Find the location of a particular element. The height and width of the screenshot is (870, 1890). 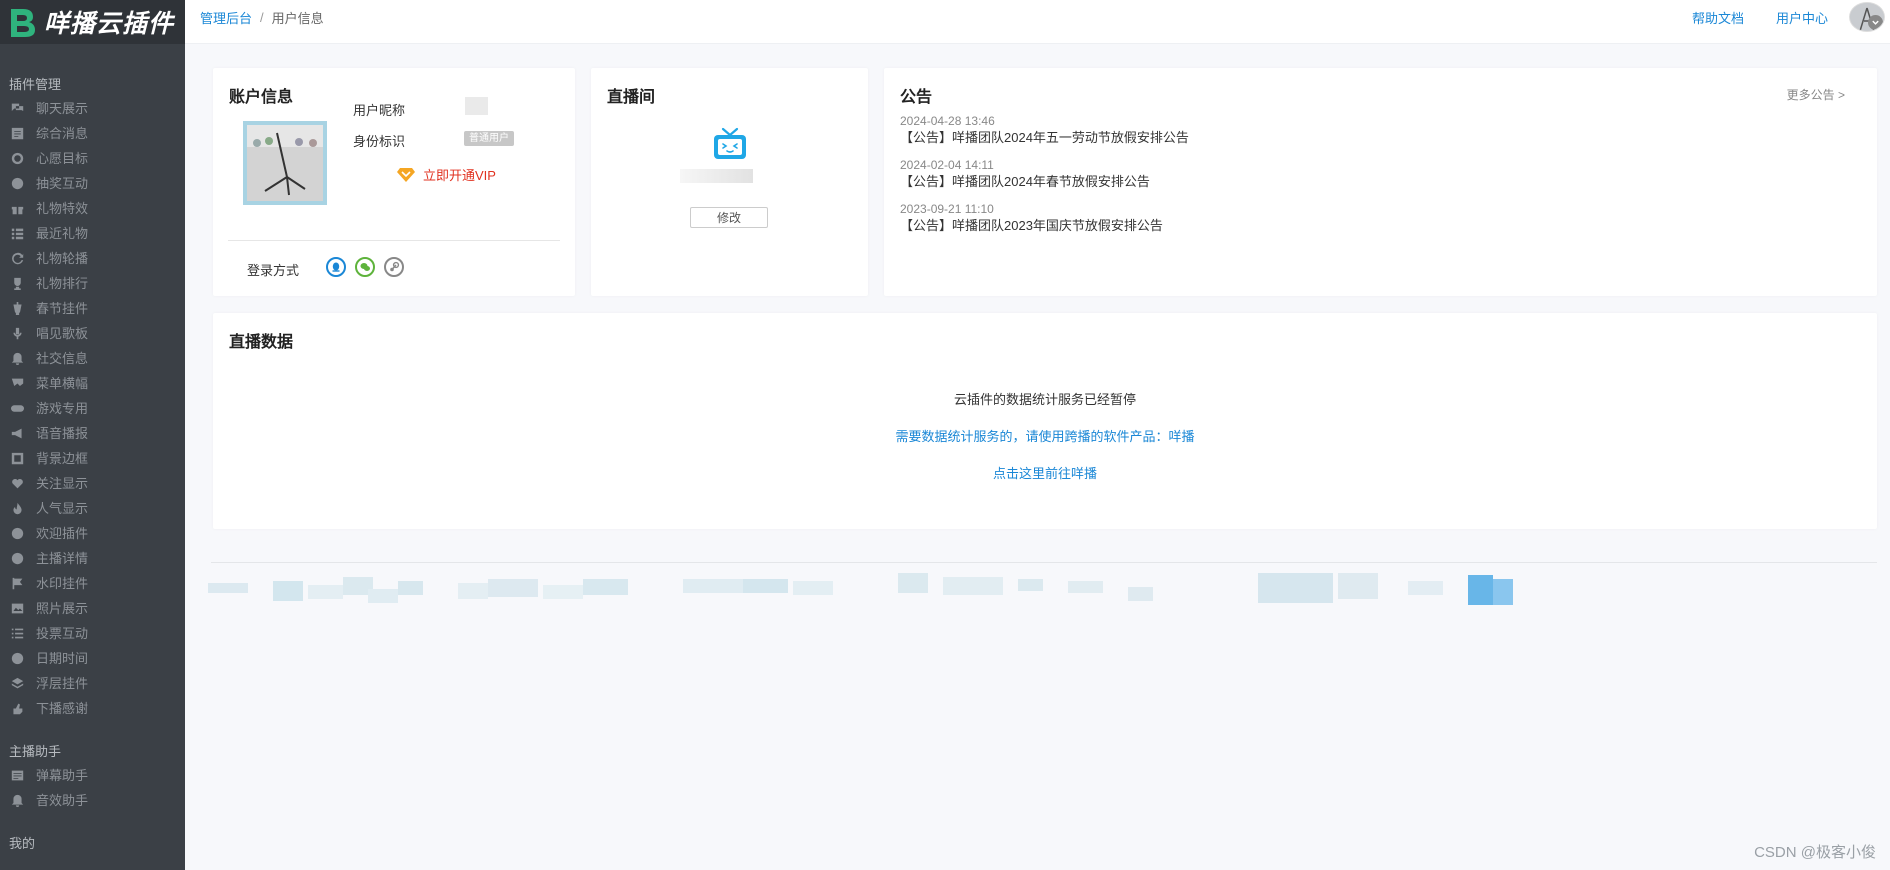

sidebar-item: 关注显示 is located at coordinates (92, 483).